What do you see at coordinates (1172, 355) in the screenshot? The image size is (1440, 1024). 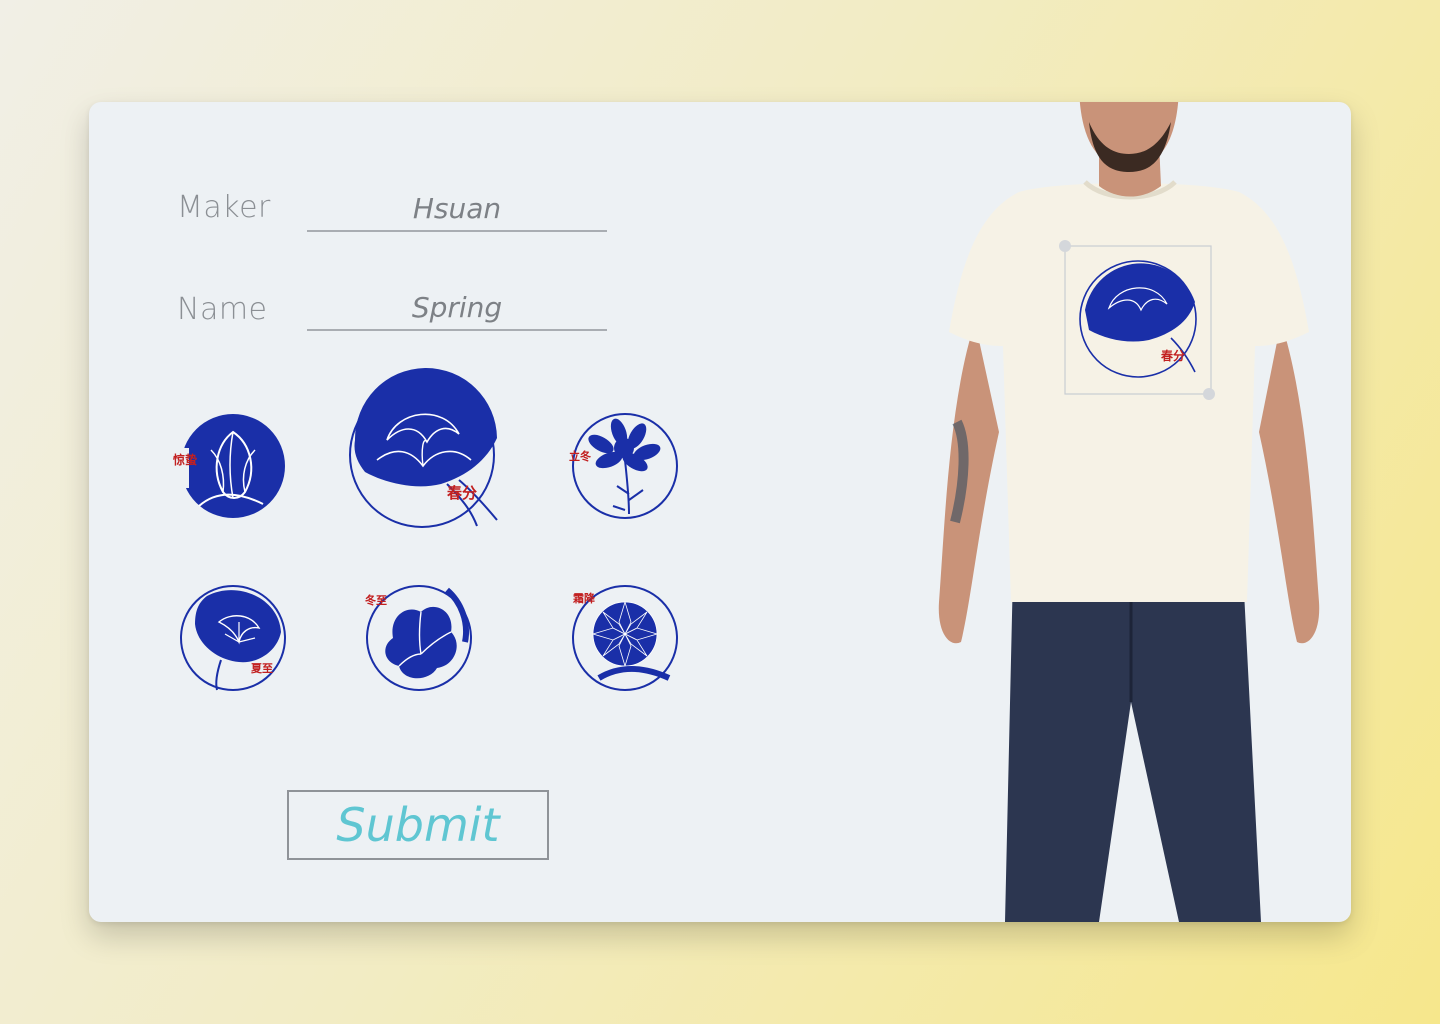 I see `applied-design-label: 春分` at bounding box center [1172, 355].